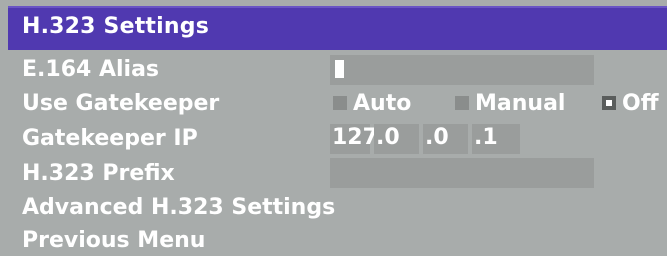  What do you see at coordinates (121, 103) in the screenshot?
I see `use-gatekeeper-label: Use Gatekeeper` at bounding box center [121, 103].